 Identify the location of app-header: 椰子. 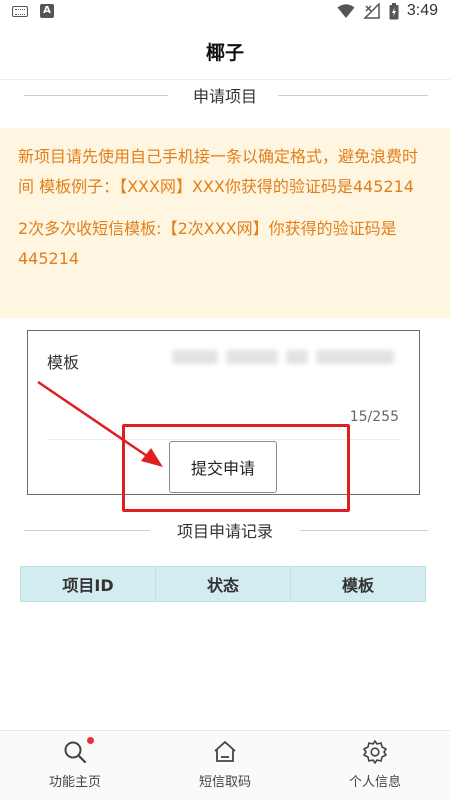
(225, 52).